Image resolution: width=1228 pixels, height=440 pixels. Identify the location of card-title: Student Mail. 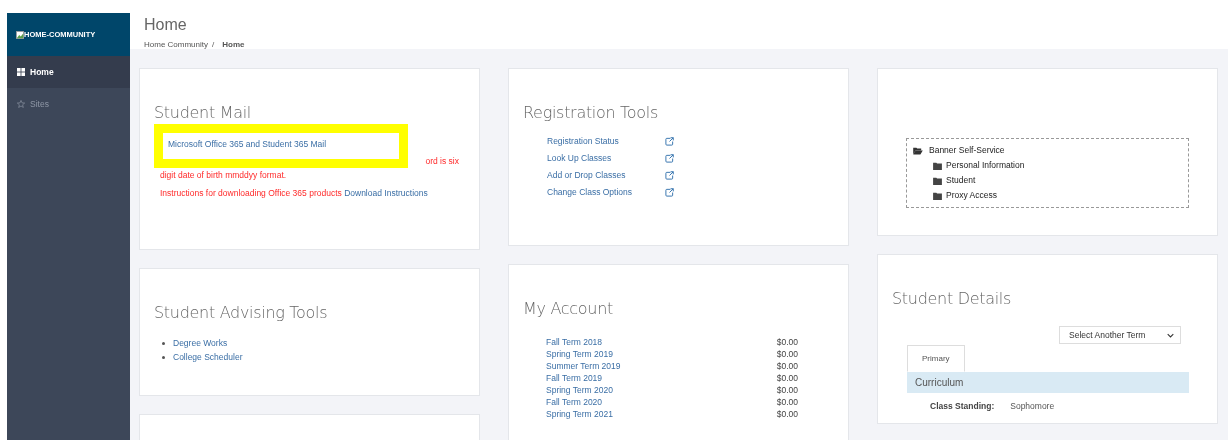
(203, 112).